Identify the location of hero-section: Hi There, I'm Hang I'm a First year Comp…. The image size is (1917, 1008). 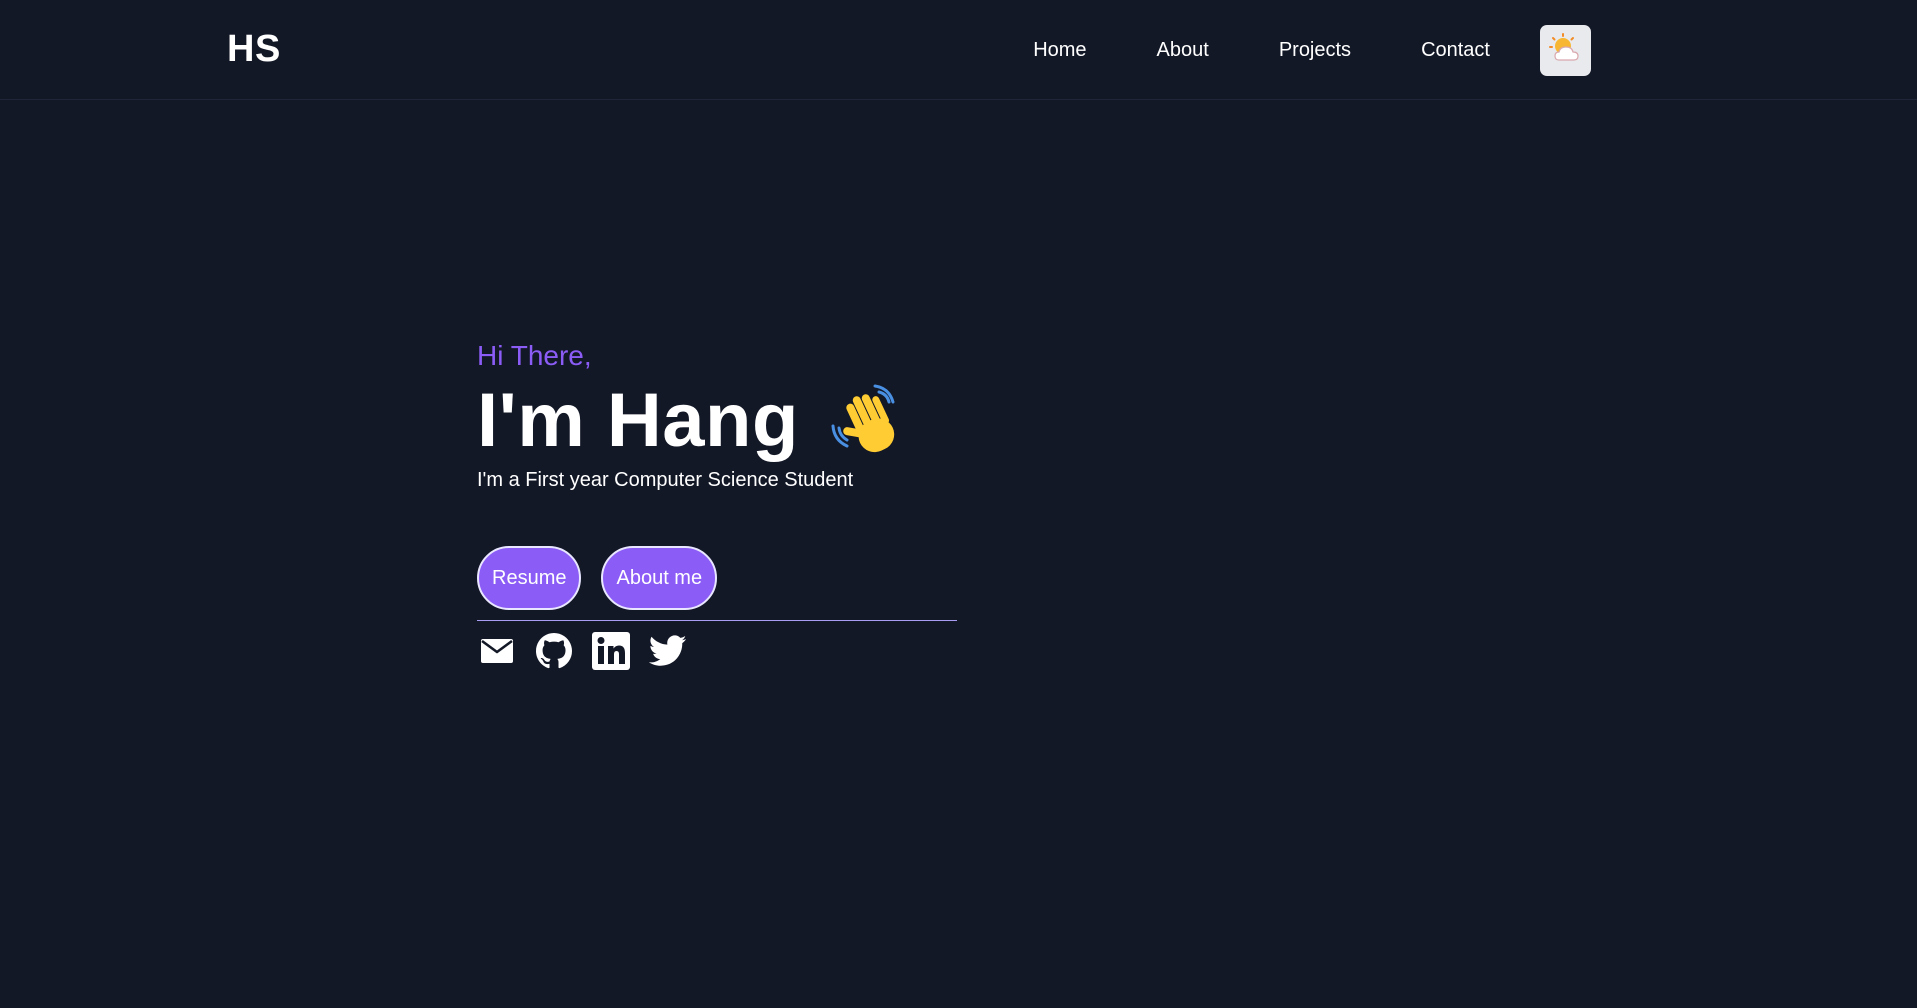
(717, 503).